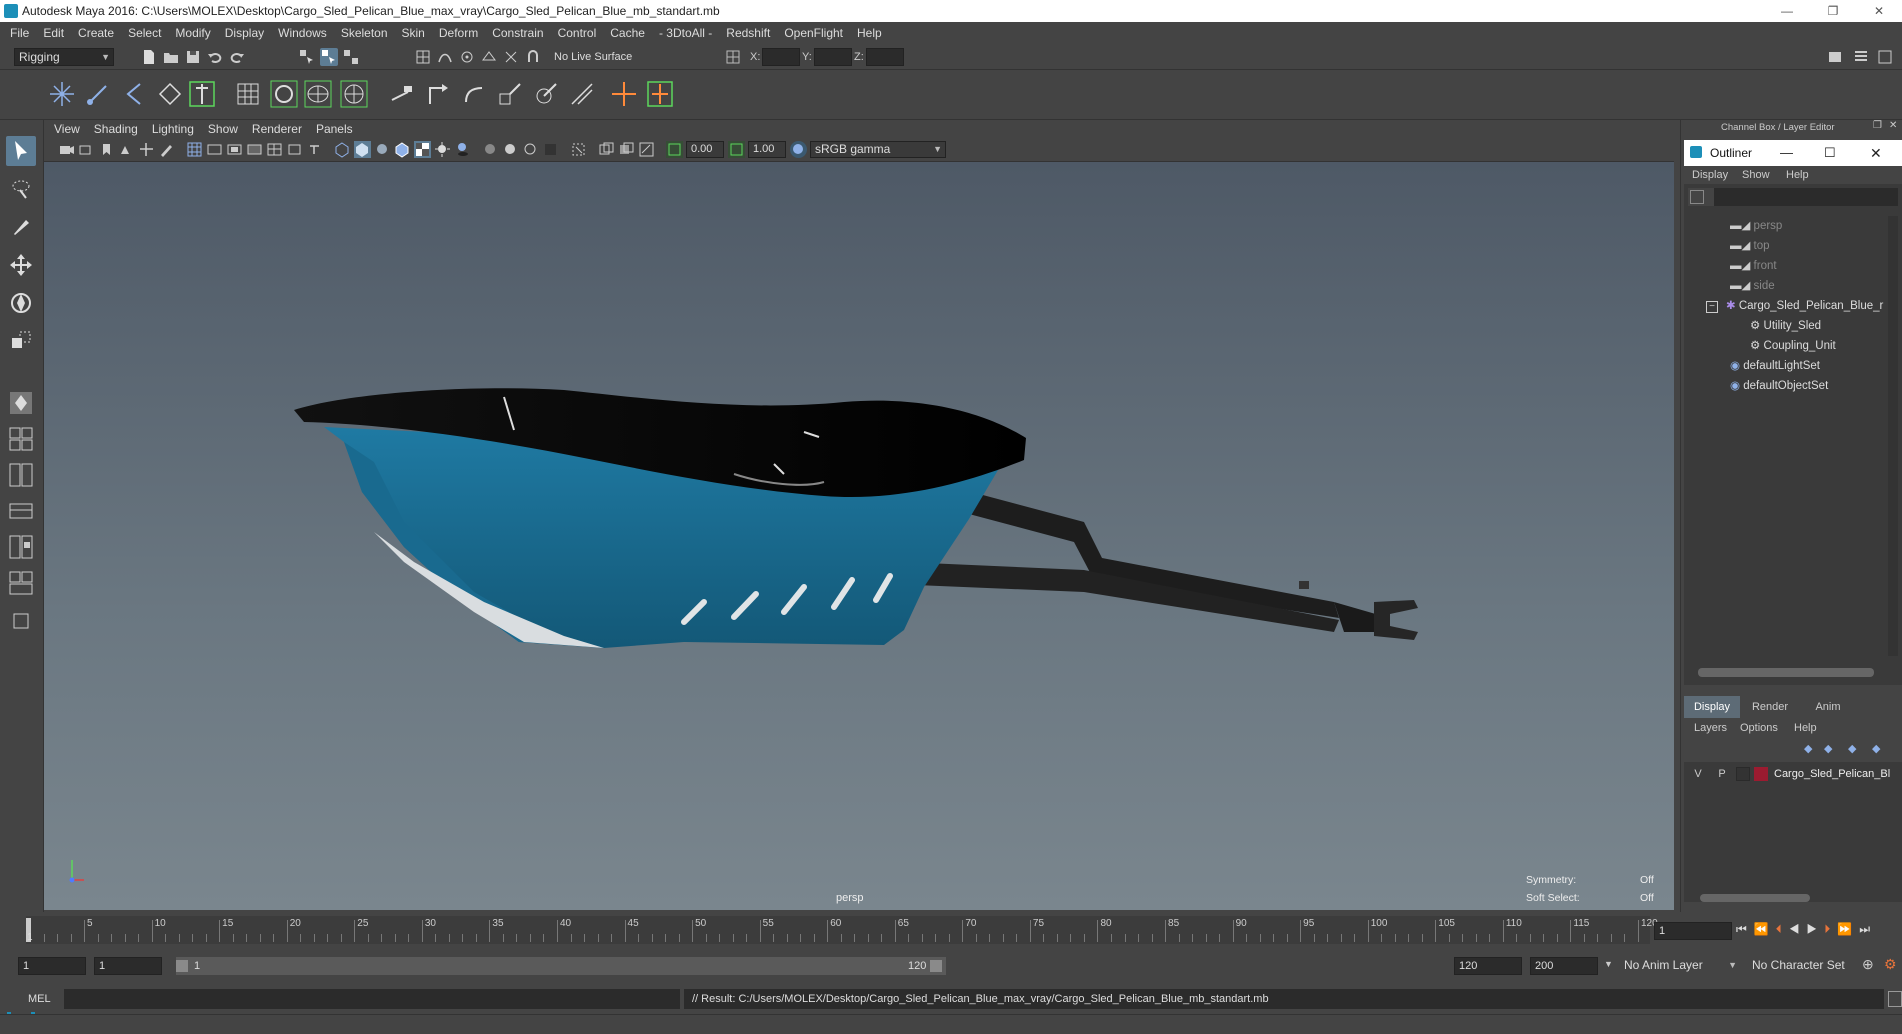  Describe the element at coordinates (413, 33) in the screenshot. I see `menu-skin: Skin` at that location.